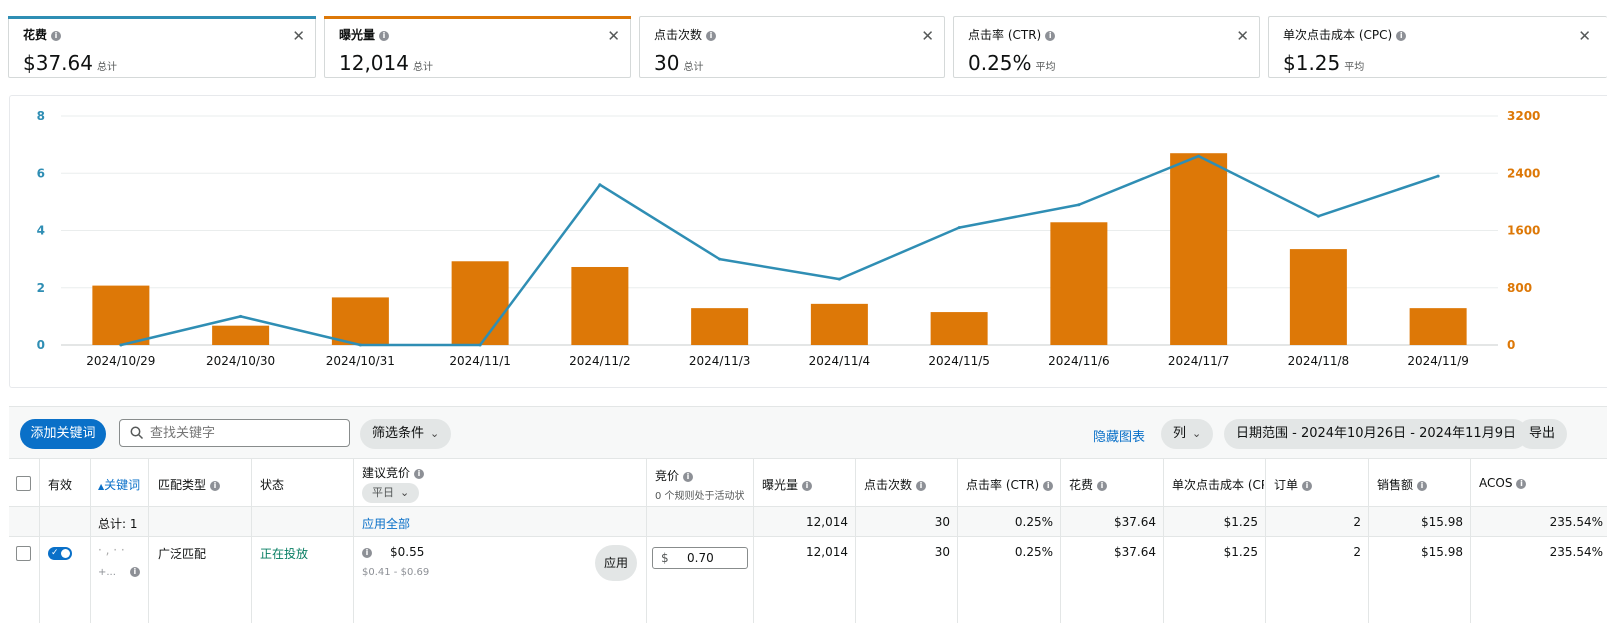 This screenshot has height=623, width=1607. I want to click on suggested-bid-dropdown: 平日 ⌄, so click(391, 493).